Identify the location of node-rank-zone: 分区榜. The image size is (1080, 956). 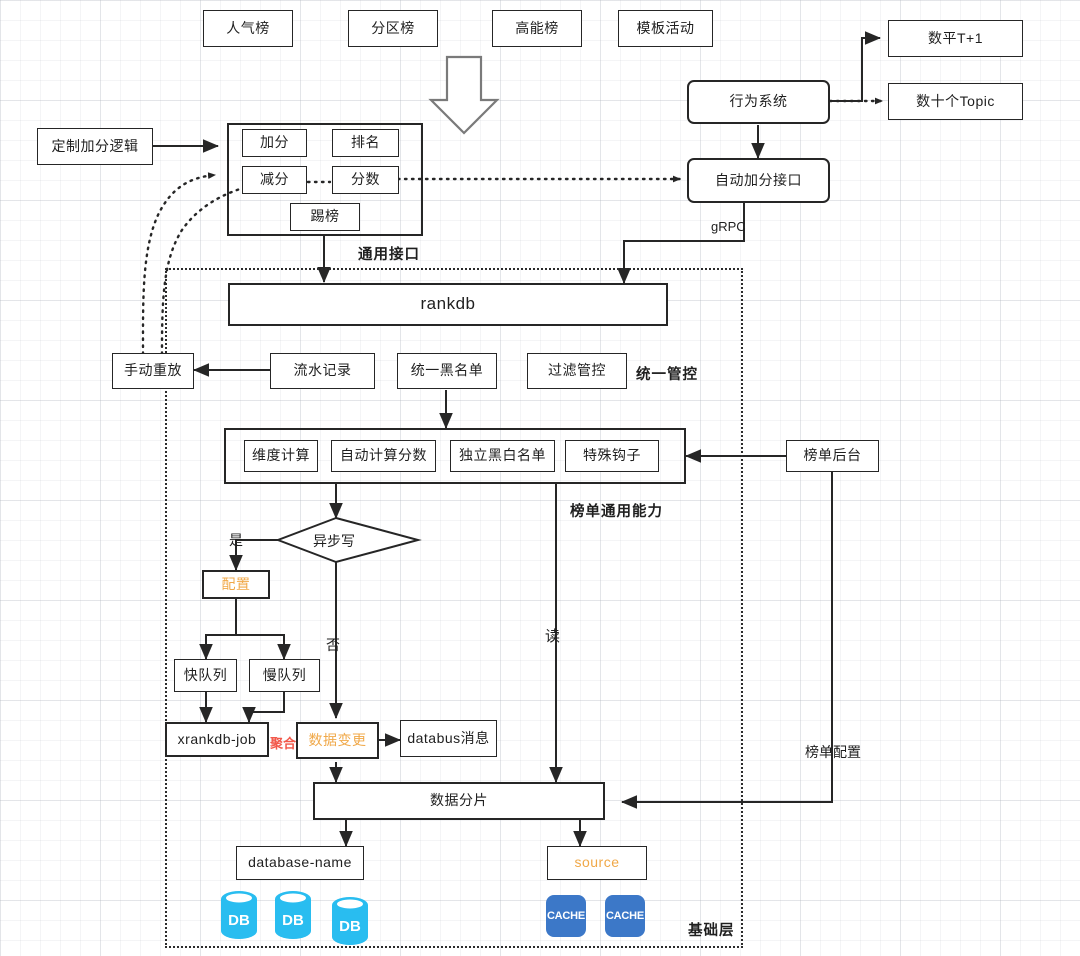
(393, 28).